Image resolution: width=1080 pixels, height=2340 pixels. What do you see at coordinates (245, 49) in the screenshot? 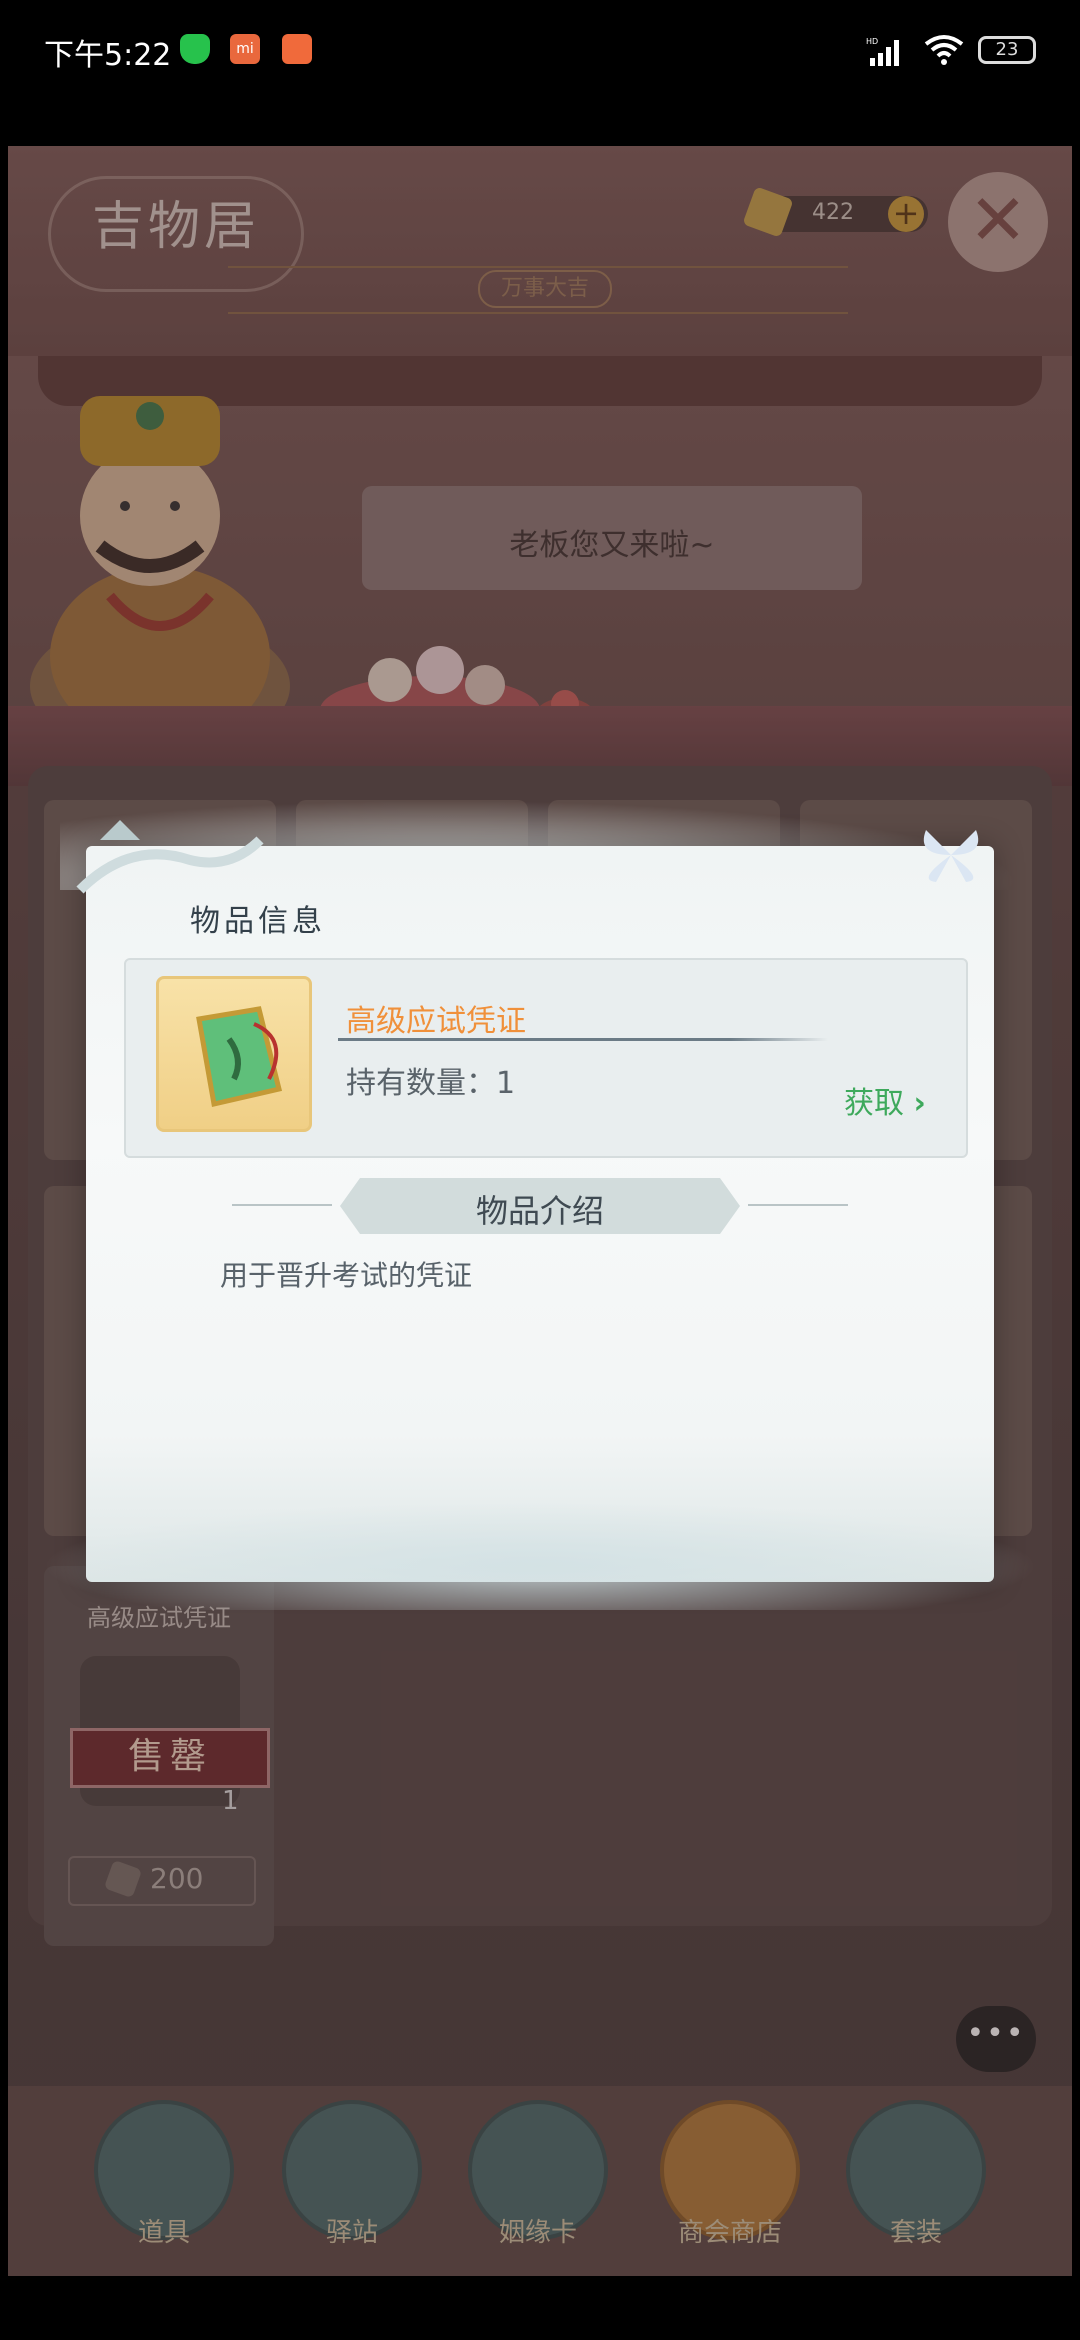
I see `mi-icon: mi` at bounding box center [245, 49].